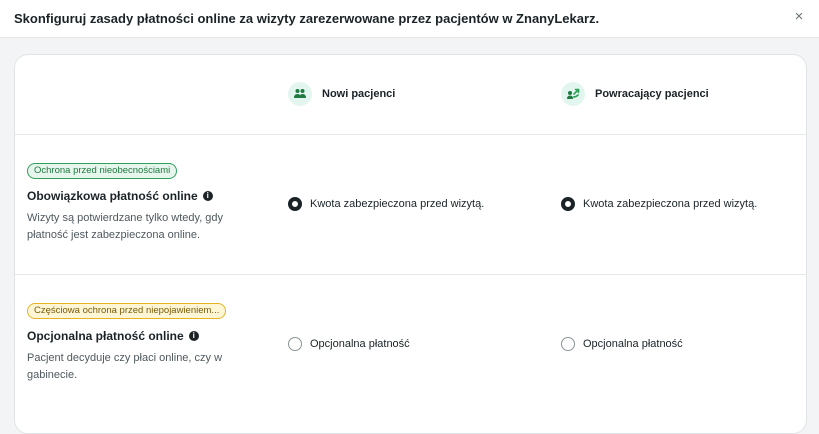 Image resolution: width=819 pixels, height=434 pixels. I want to click on column-header-new-patients: Nowi pacjenci, so click(341, 94).